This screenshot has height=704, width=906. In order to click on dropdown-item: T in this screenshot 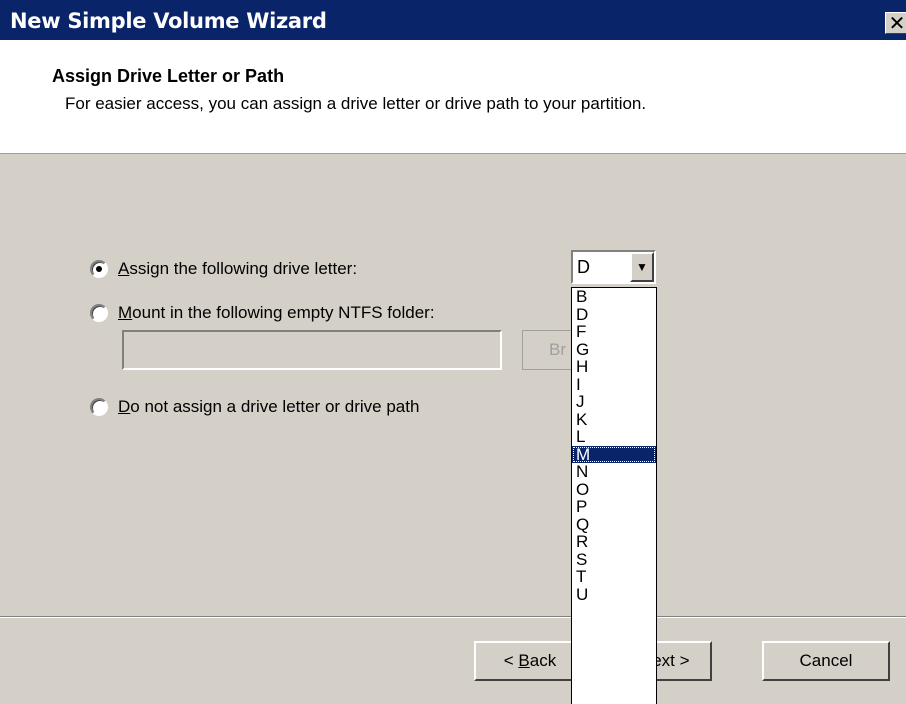, I will do `click(614, 577)`.